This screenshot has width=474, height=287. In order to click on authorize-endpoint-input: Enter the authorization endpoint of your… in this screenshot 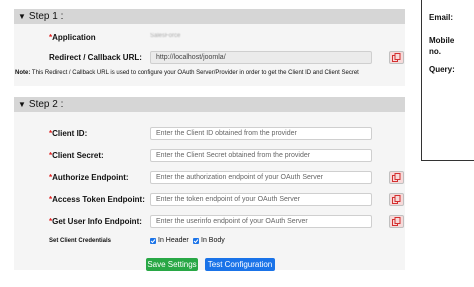, I will do `click(261, 177)`.